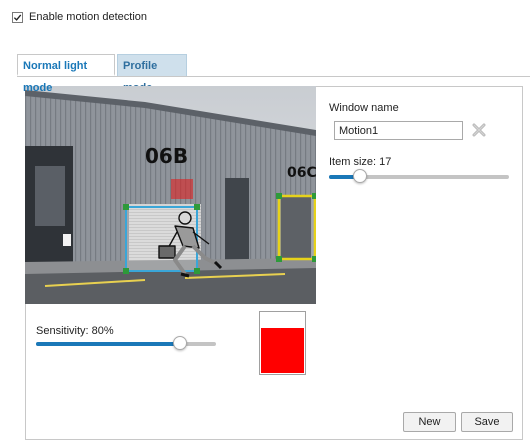  Describe the element at coordinates (75, 331) in the screenshot. I see `sensitivity-label: Sensitivity: 80%` at that location.